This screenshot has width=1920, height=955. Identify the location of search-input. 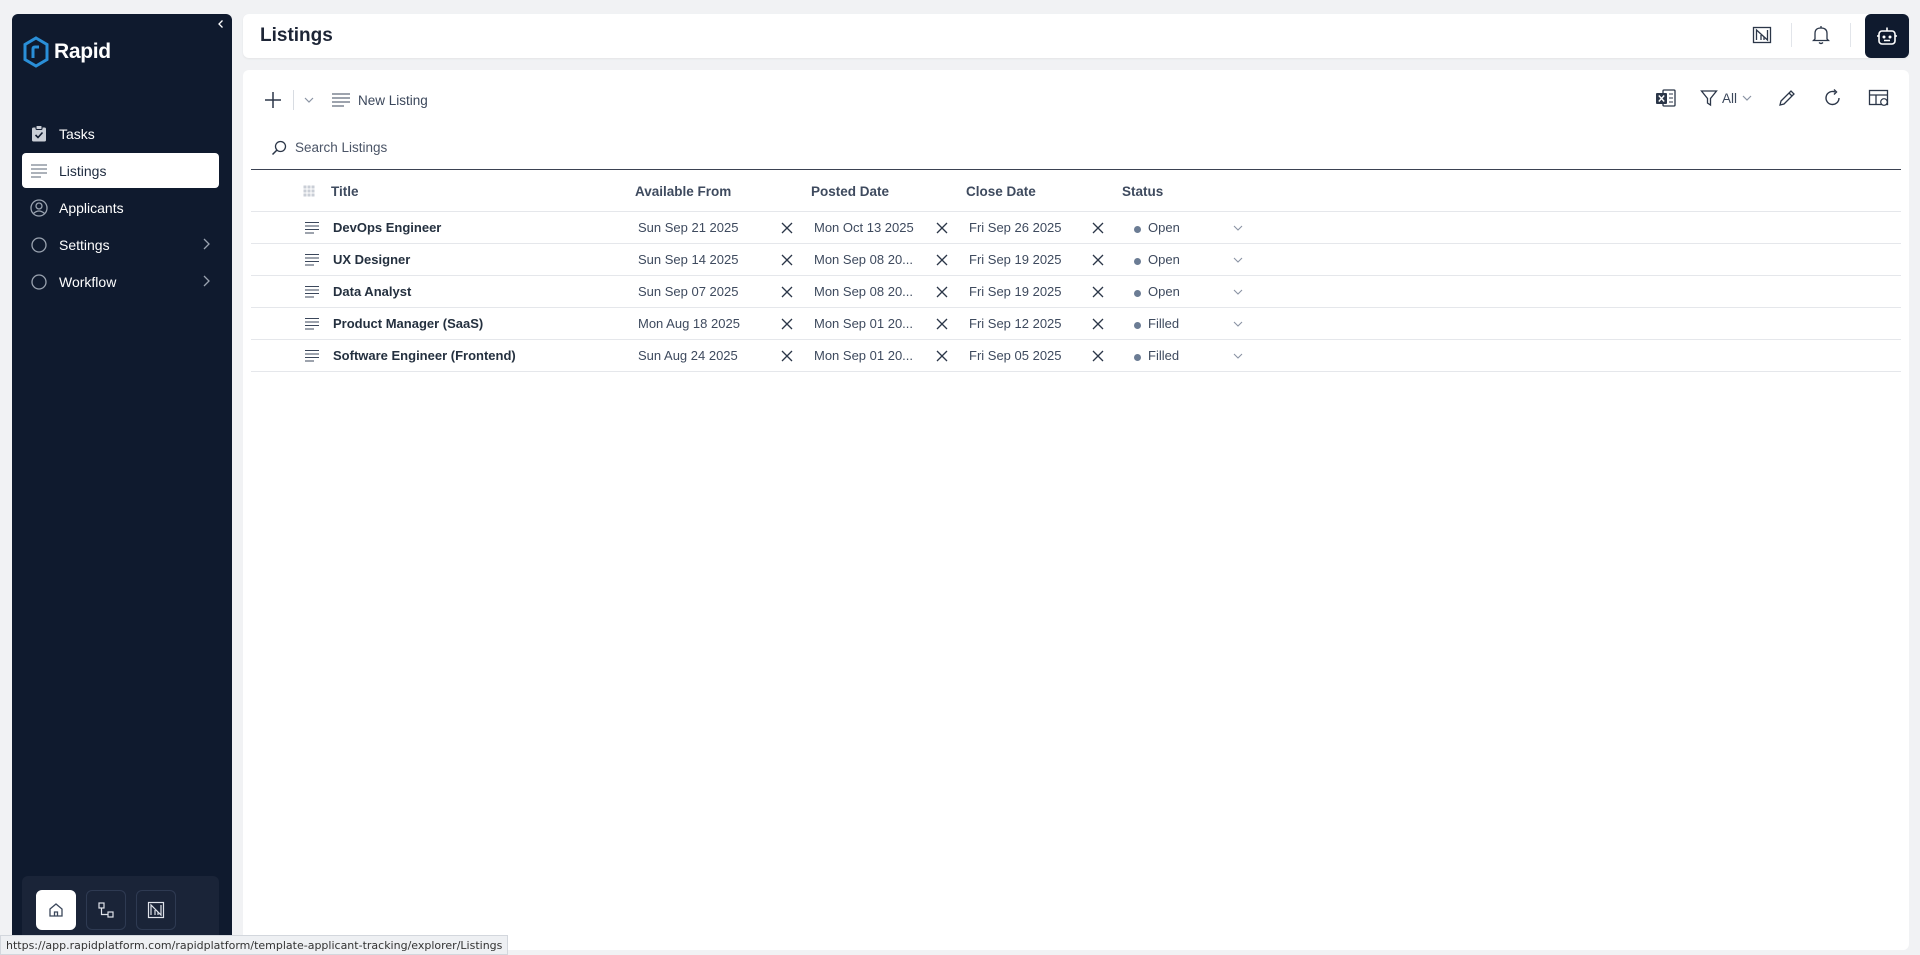
(495, 147).